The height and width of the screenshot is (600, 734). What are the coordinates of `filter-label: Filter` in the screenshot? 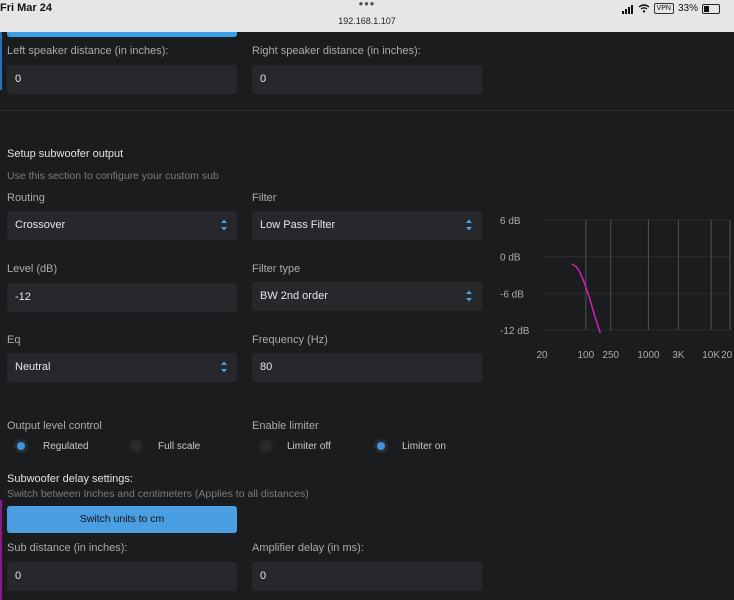 It's located at (264, 198).